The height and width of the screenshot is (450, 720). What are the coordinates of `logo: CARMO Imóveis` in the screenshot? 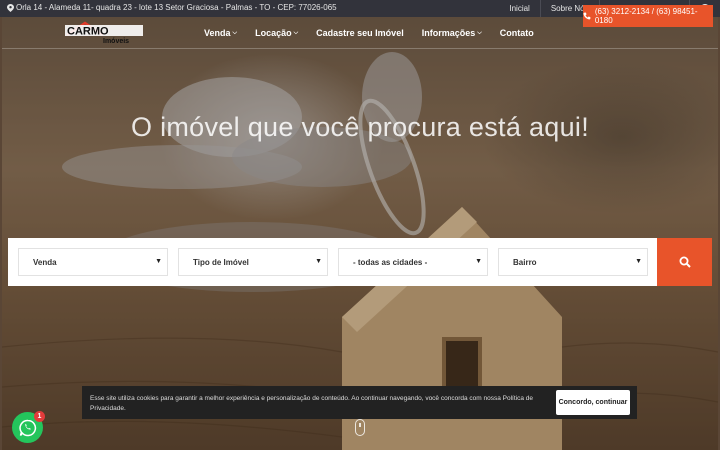 It's located at (104, 32).